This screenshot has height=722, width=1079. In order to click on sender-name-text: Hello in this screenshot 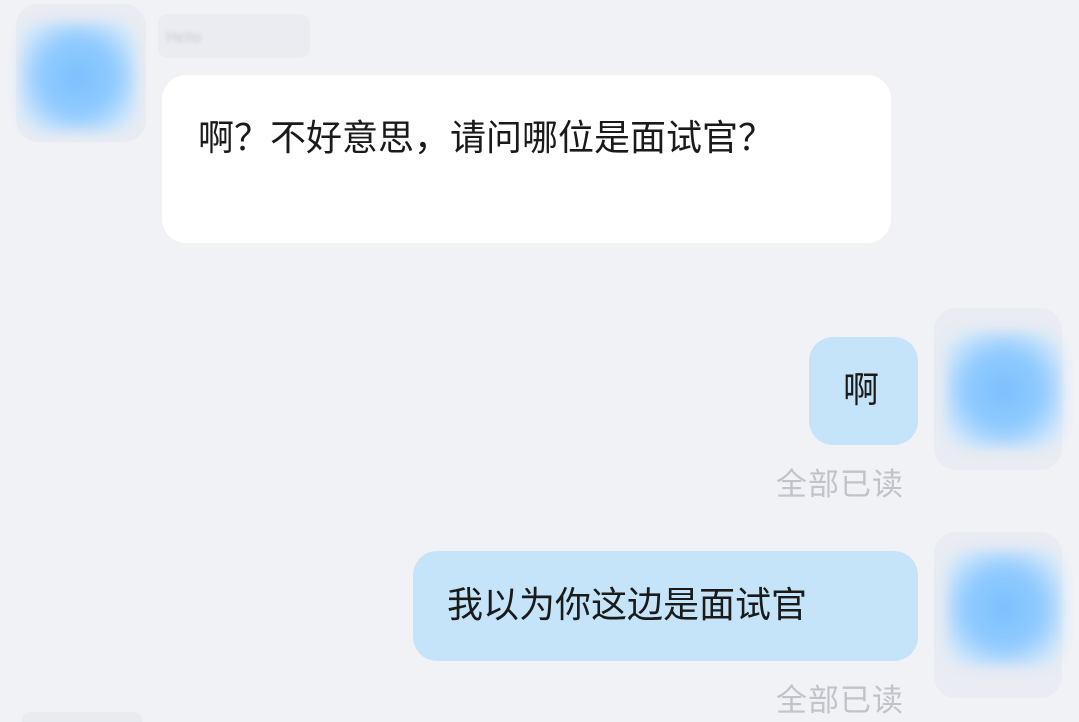, I will do `click(184, 38)`.